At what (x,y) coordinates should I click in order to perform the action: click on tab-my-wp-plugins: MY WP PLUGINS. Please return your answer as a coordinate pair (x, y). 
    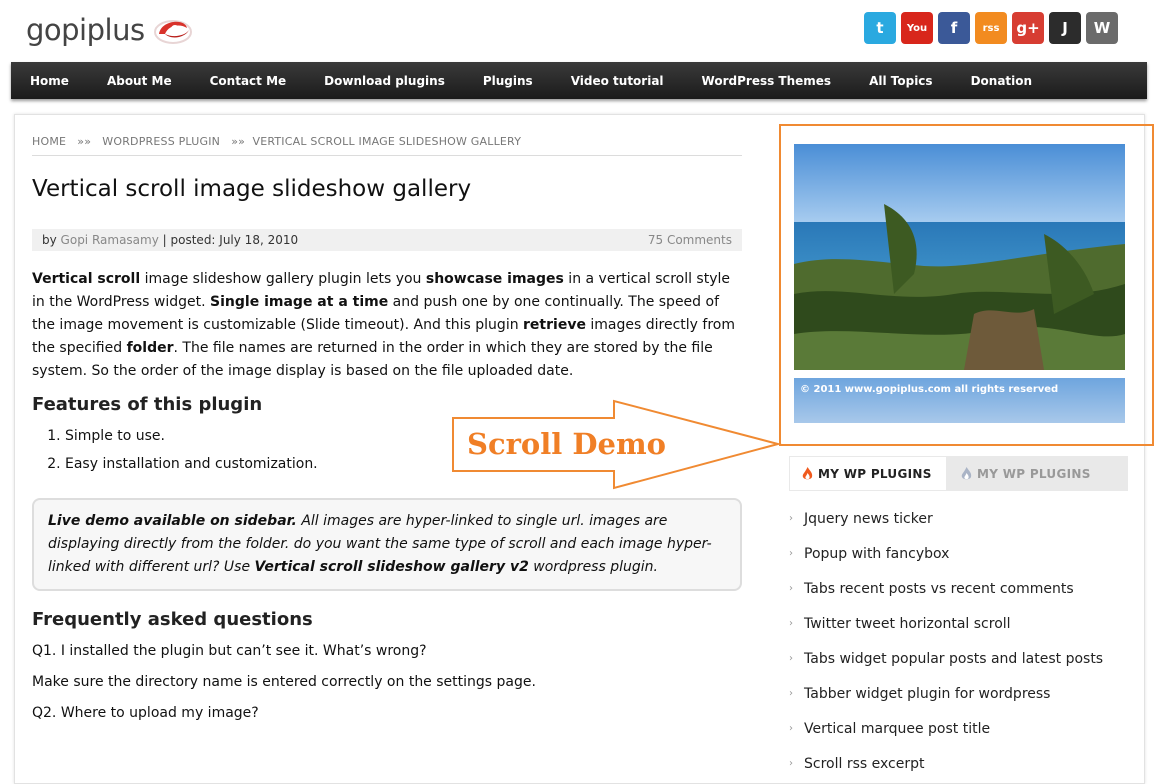
    Looking at the image, I should click on (868, 473).